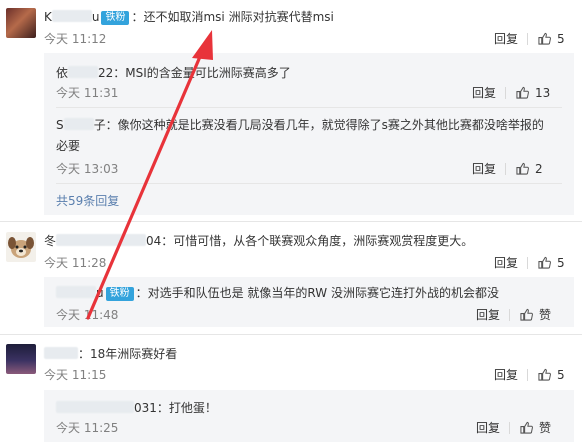 This screenshot has height=442, width=582. What do you see at coordinates (533, 93) in the screenshot?
I see `like-button: 13` at bounding box center [533, 93].